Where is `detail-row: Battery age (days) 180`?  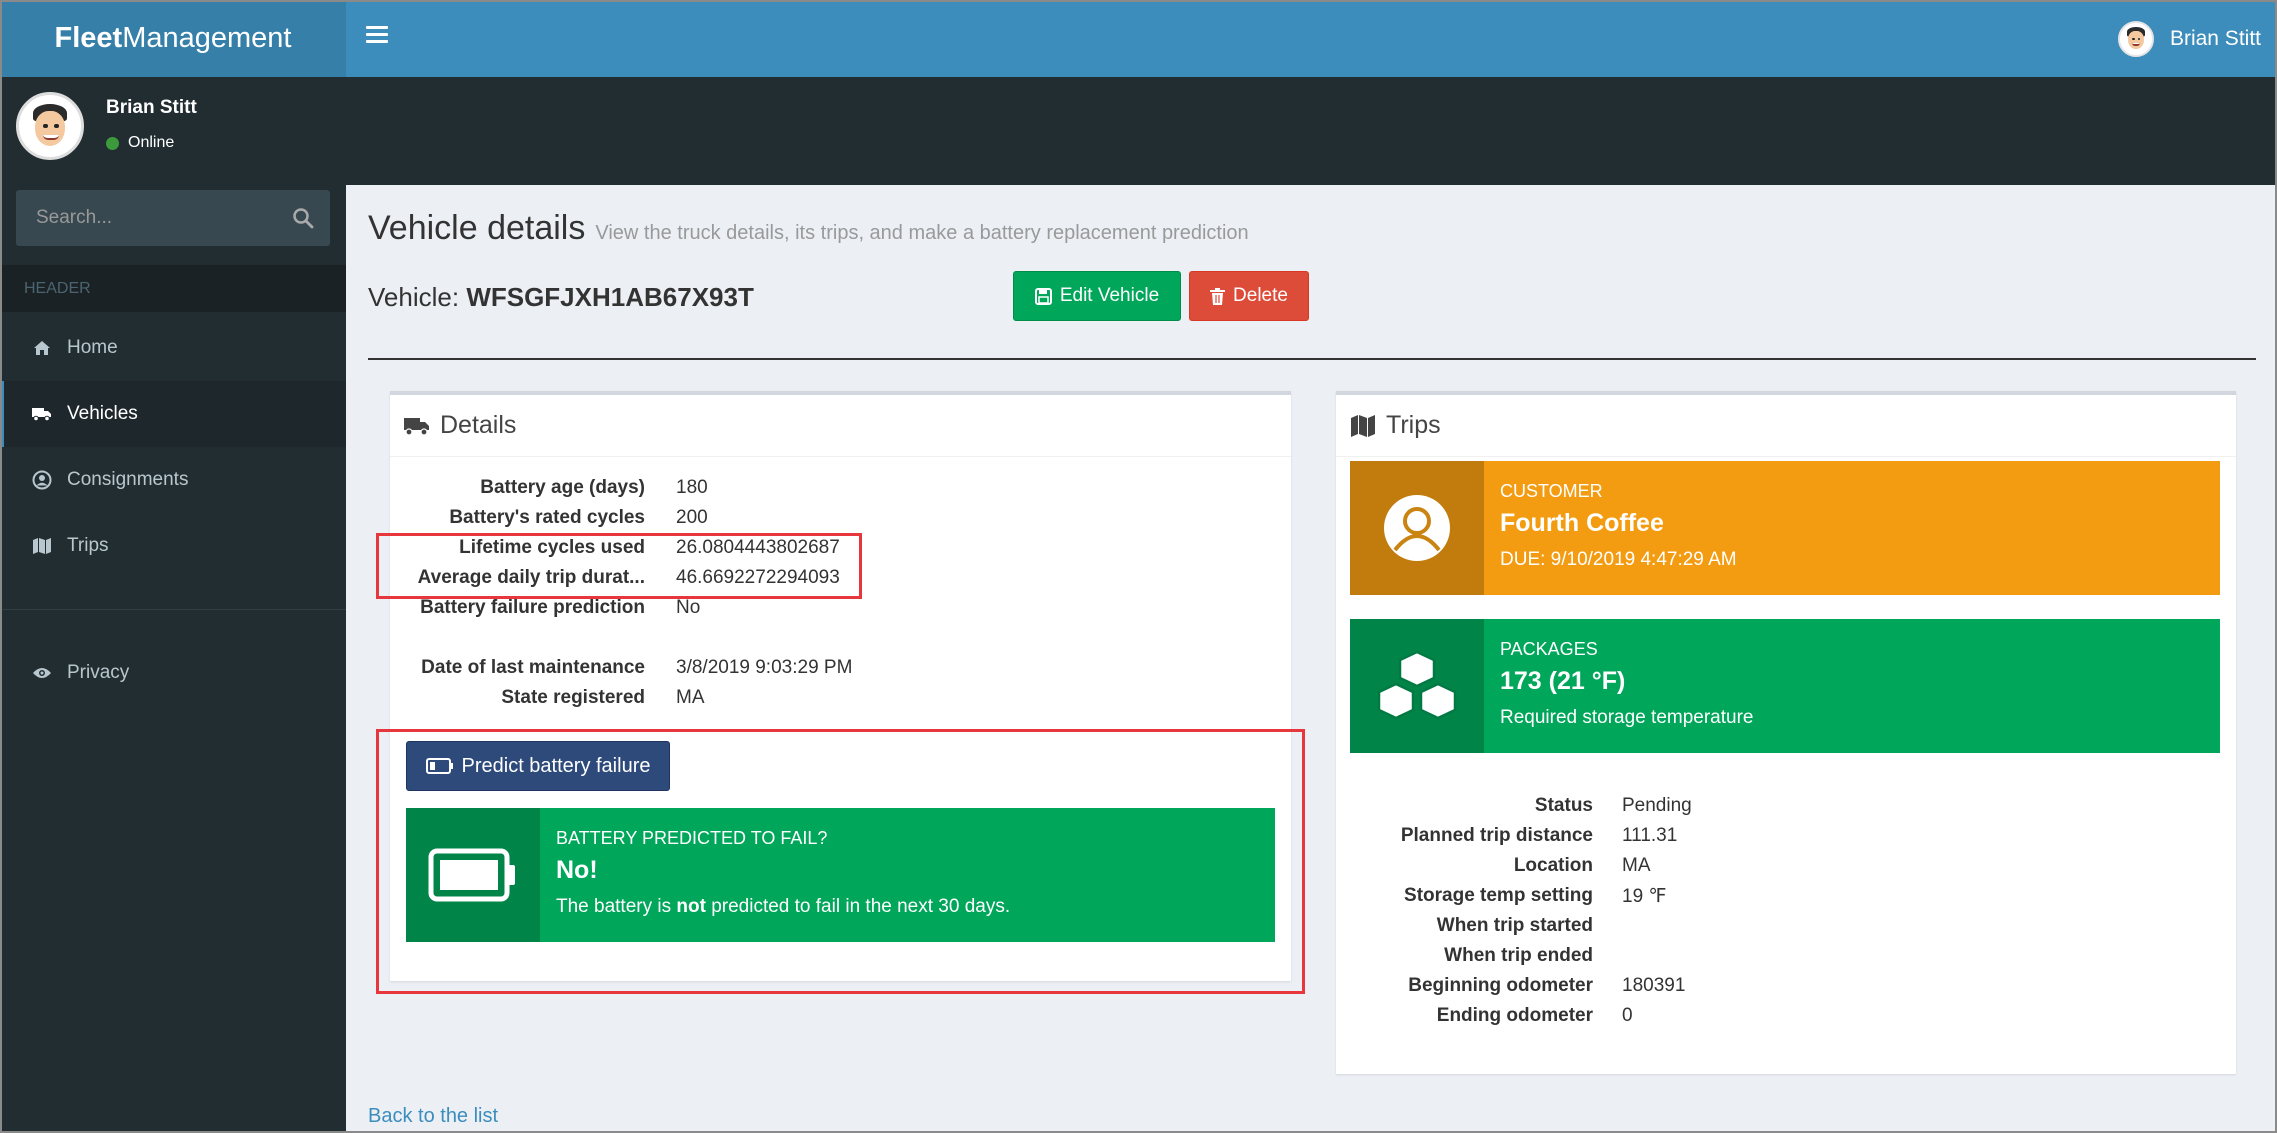
detail-row: Battery age (days) 180 is located at coordinates (840, 488).